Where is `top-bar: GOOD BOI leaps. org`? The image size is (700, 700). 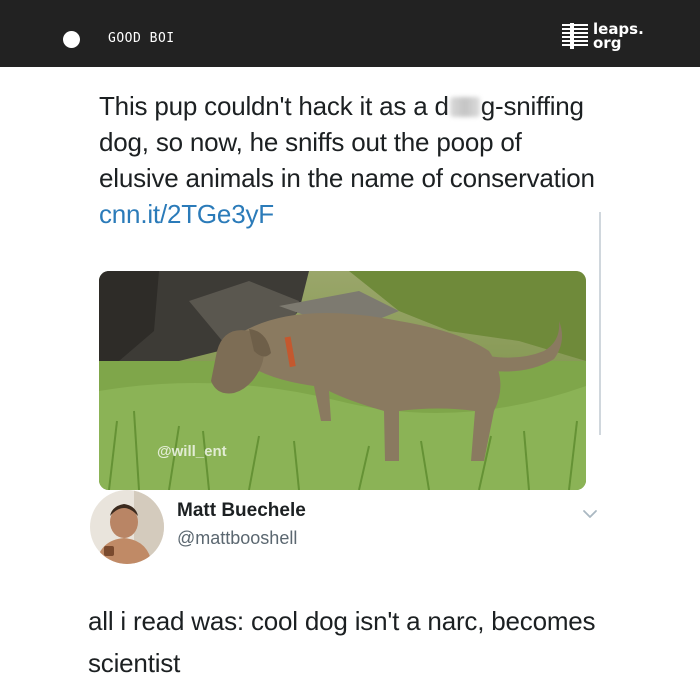
top-bar: GOOD BOI leaps. org is located at coordinates (350, 33).